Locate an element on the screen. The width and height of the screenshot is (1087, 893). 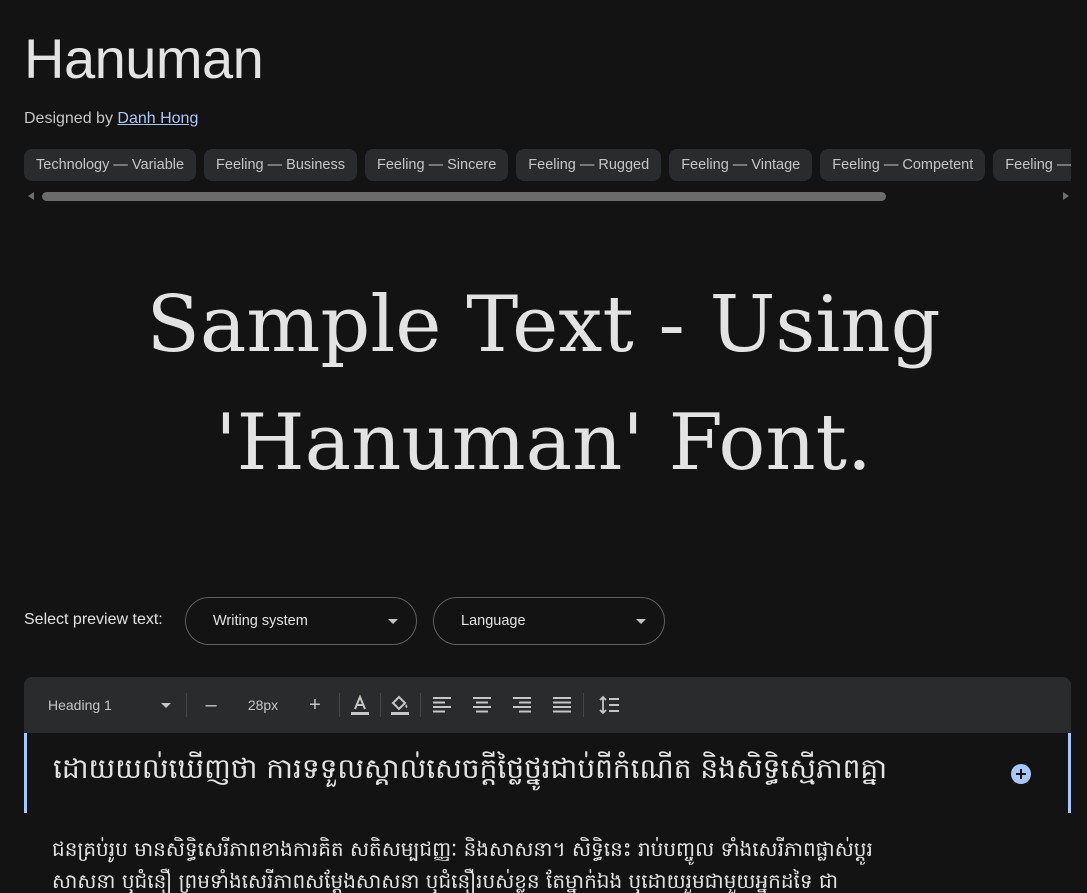
designer-line: Designed by Danh Hong is located at coordinates (111, 119).